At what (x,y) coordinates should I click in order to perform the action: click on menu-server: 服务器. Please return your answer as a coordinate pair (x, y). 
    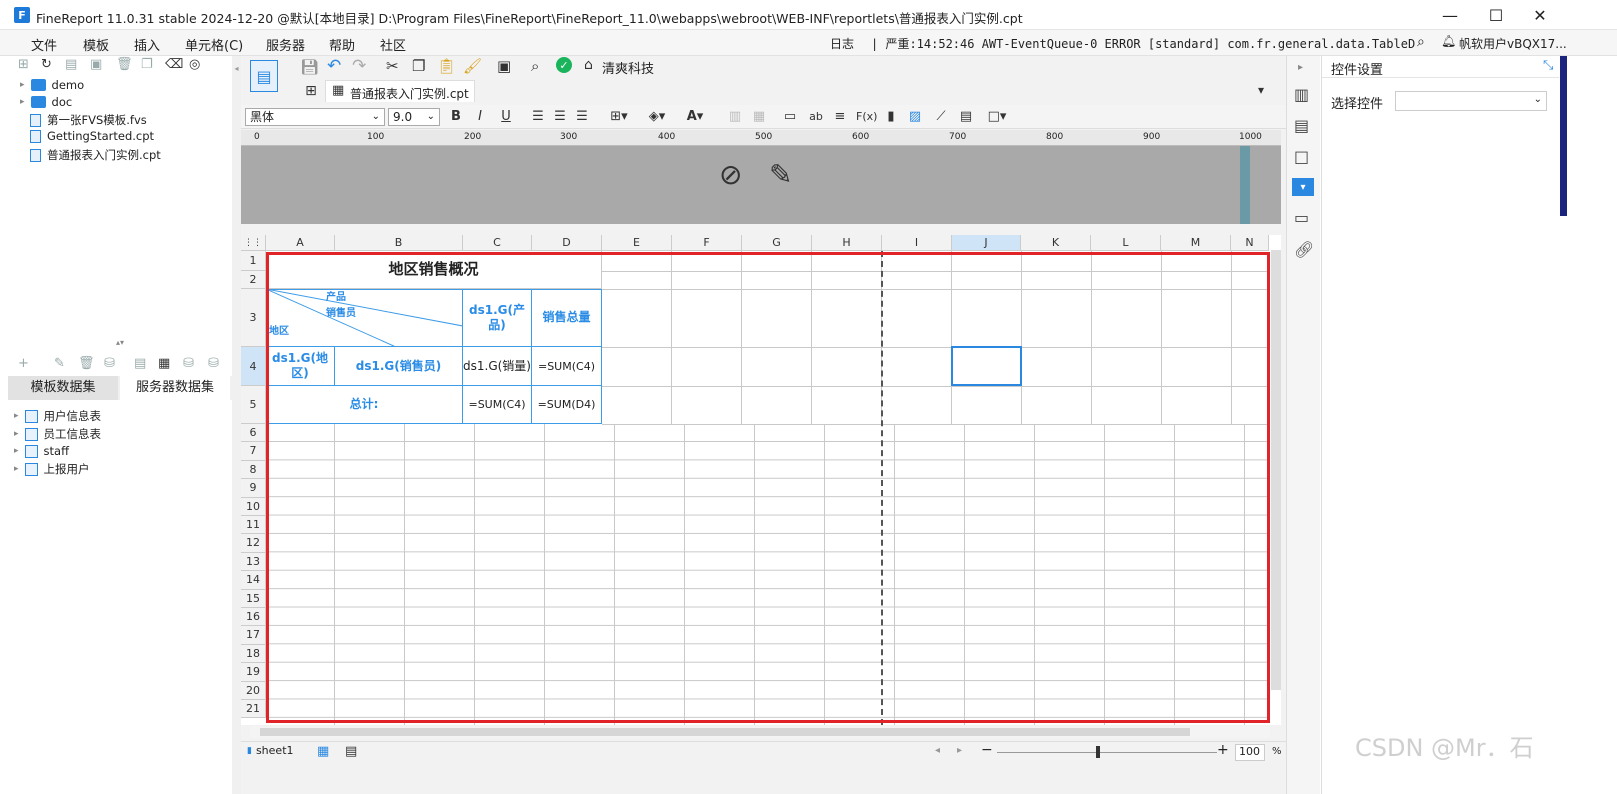
    Looking at the image, I should click on (285, 44).